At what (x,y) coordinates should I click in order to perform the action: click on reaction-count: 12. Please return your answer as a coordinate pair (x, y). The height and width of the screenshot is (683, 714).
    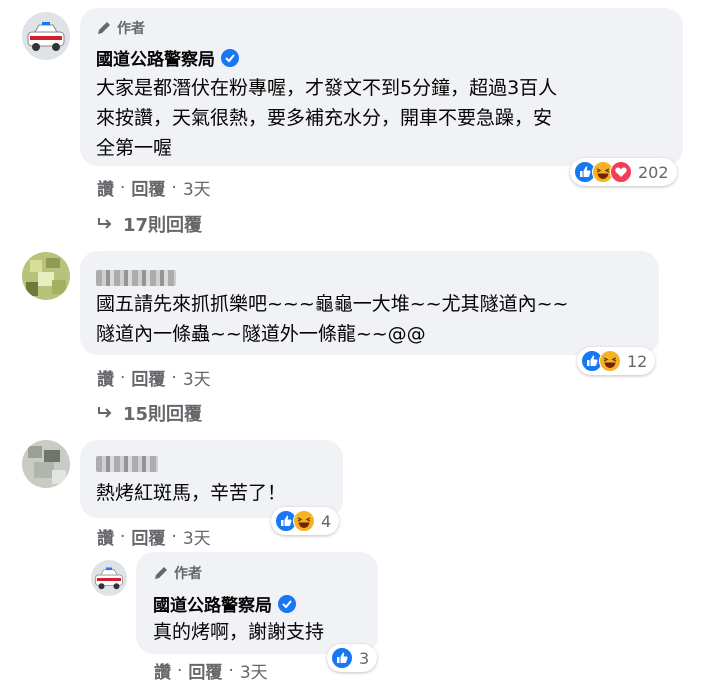
    Looking at the image, I should click on (637, 361).